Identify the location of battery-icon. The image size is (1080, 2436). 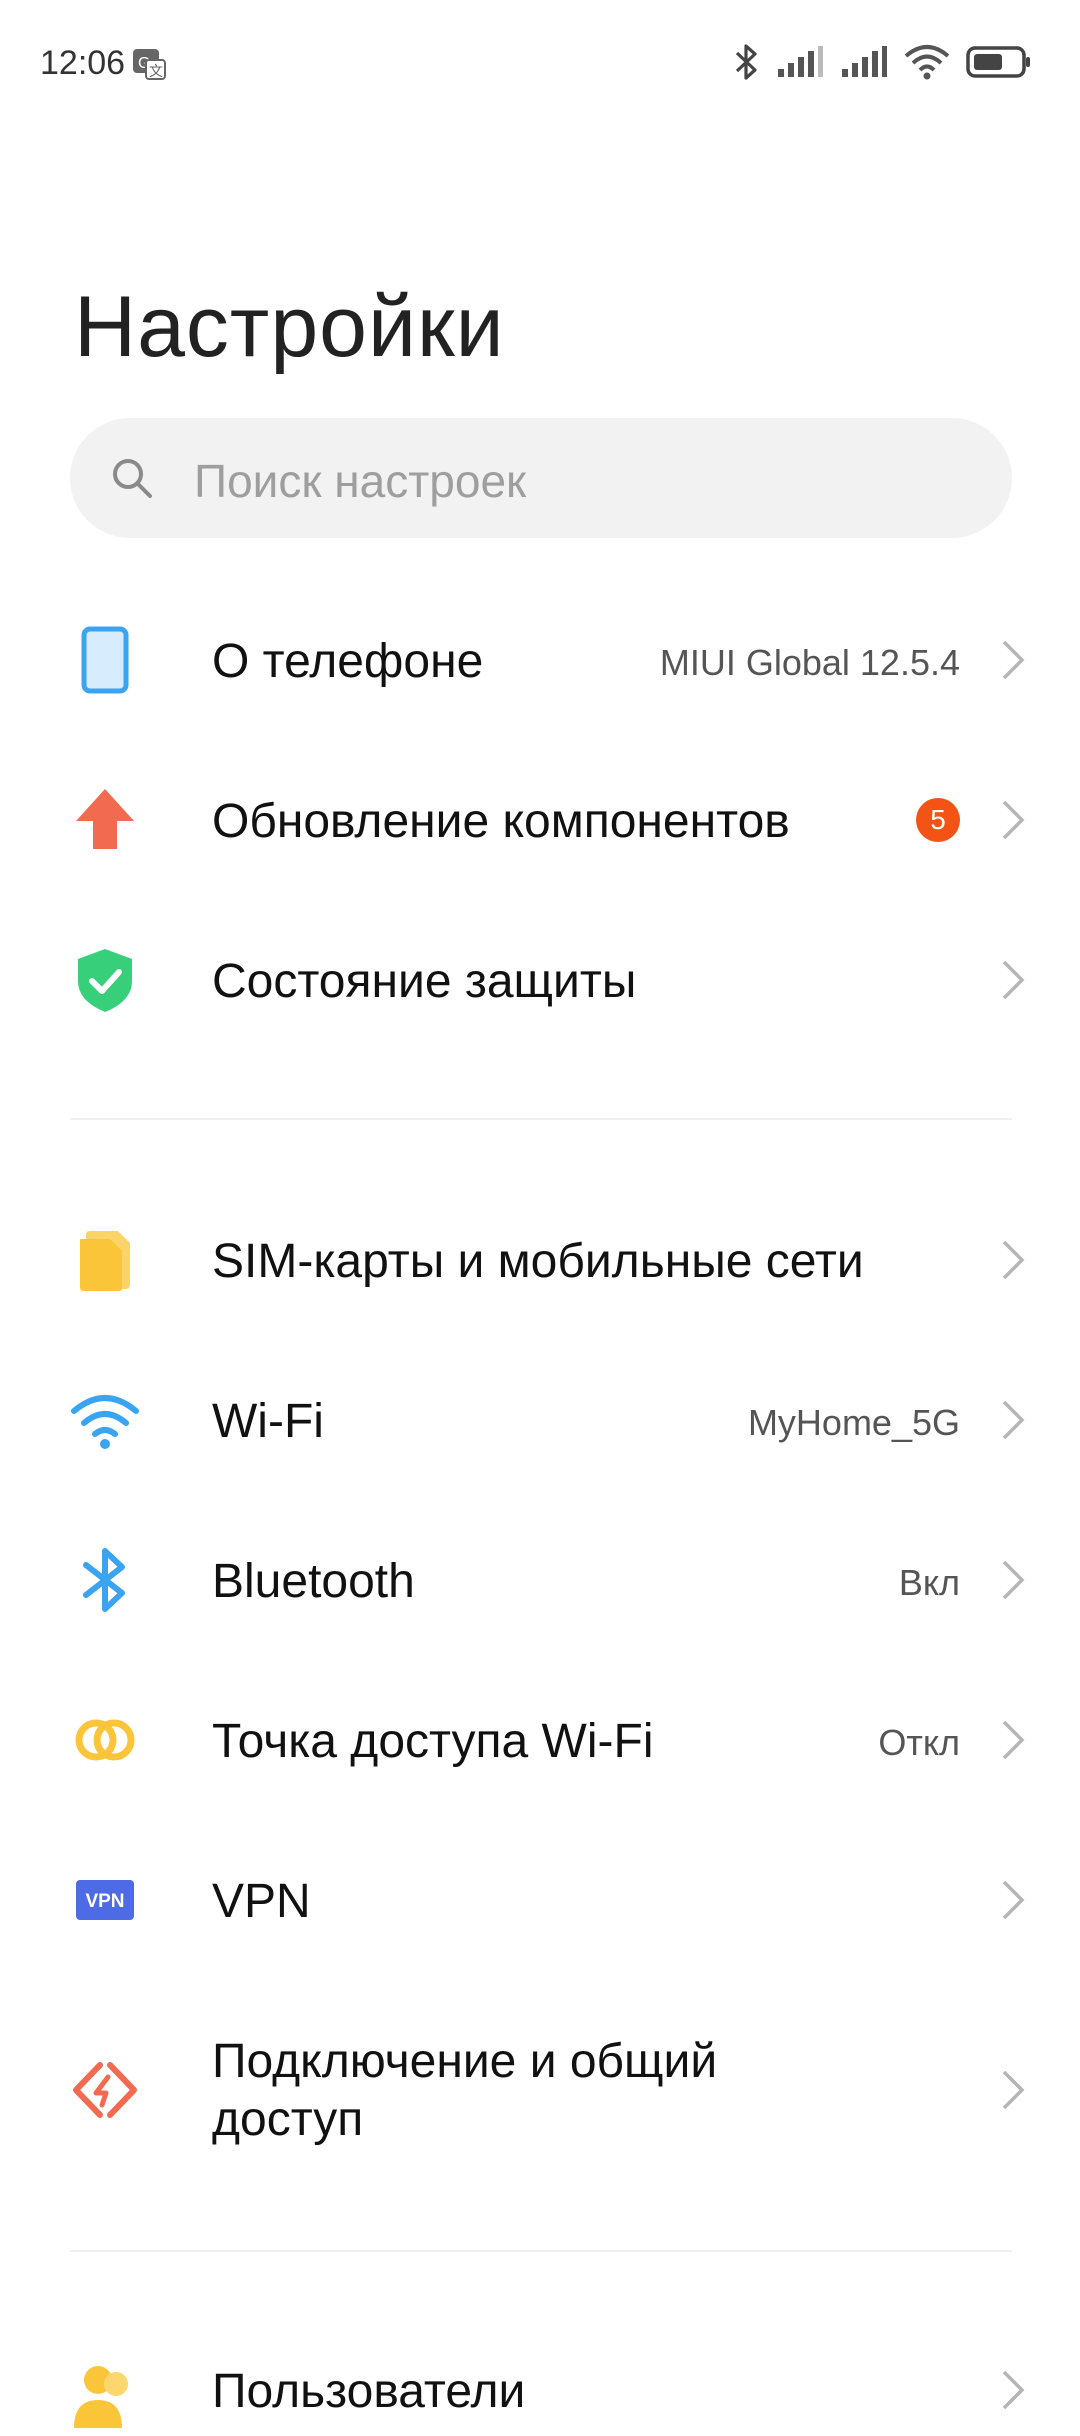
(998, 62).